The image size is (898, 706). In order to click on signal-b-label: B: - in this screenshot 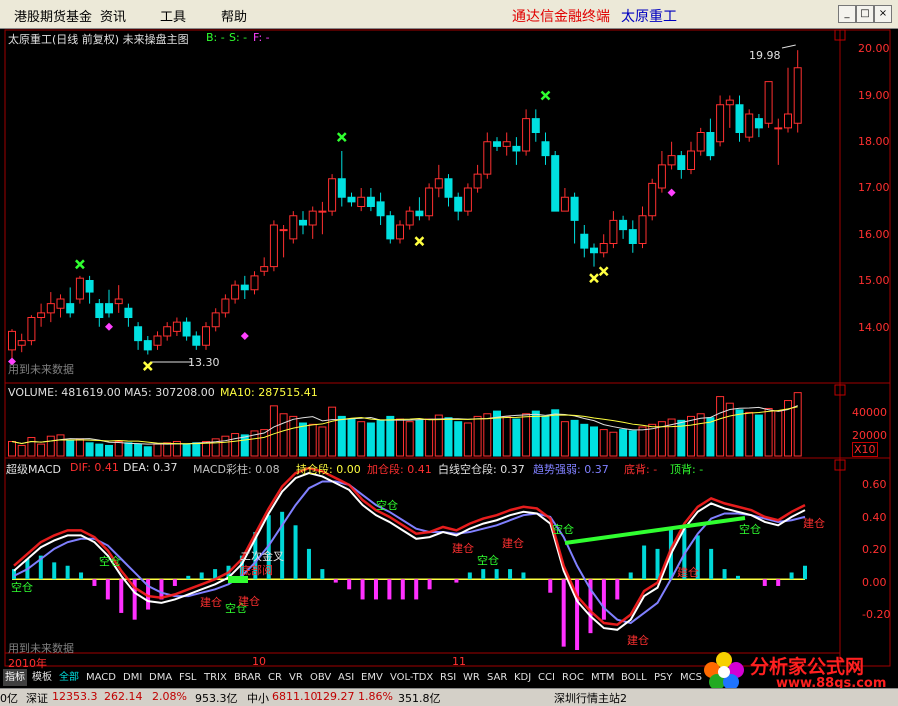, I will do `click(215, 37)`.